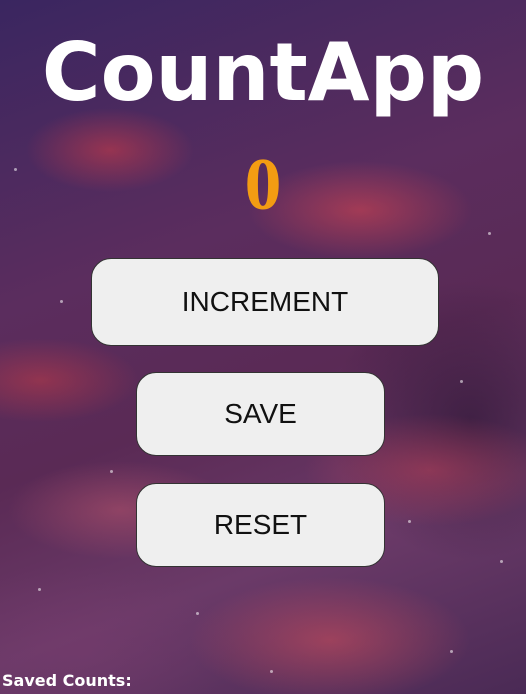  I want to click on saved-counts-label: Saved Counts:, so click(67, 680).